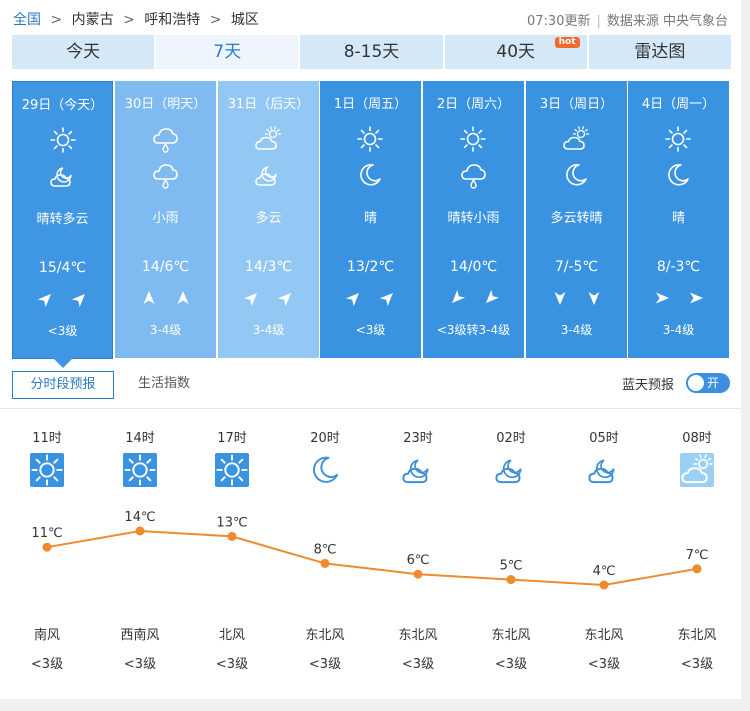 The height and width of the screenshot is (711, 750). What do you see at coordinates (46, 635) in the screenshot?
I see `hour-wind-direction: 南风` at bounding box center [46, 635].